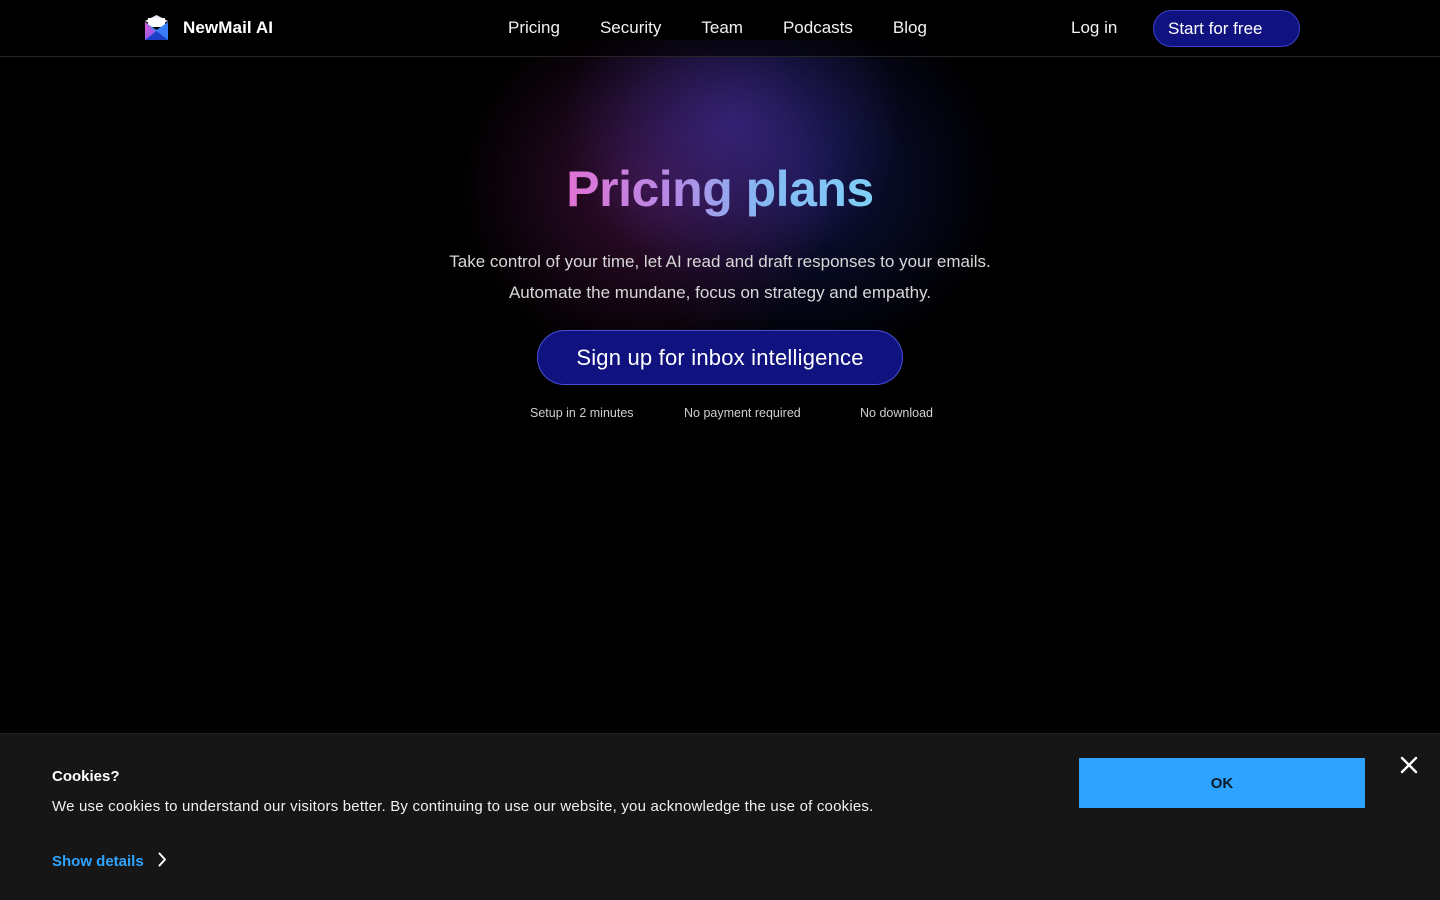 The image size is (1440, 900). What do you see at coordinates (86, 776) in the screenshot?
I see `cookie-title: Cookies?` at bounding box center [86, 776].